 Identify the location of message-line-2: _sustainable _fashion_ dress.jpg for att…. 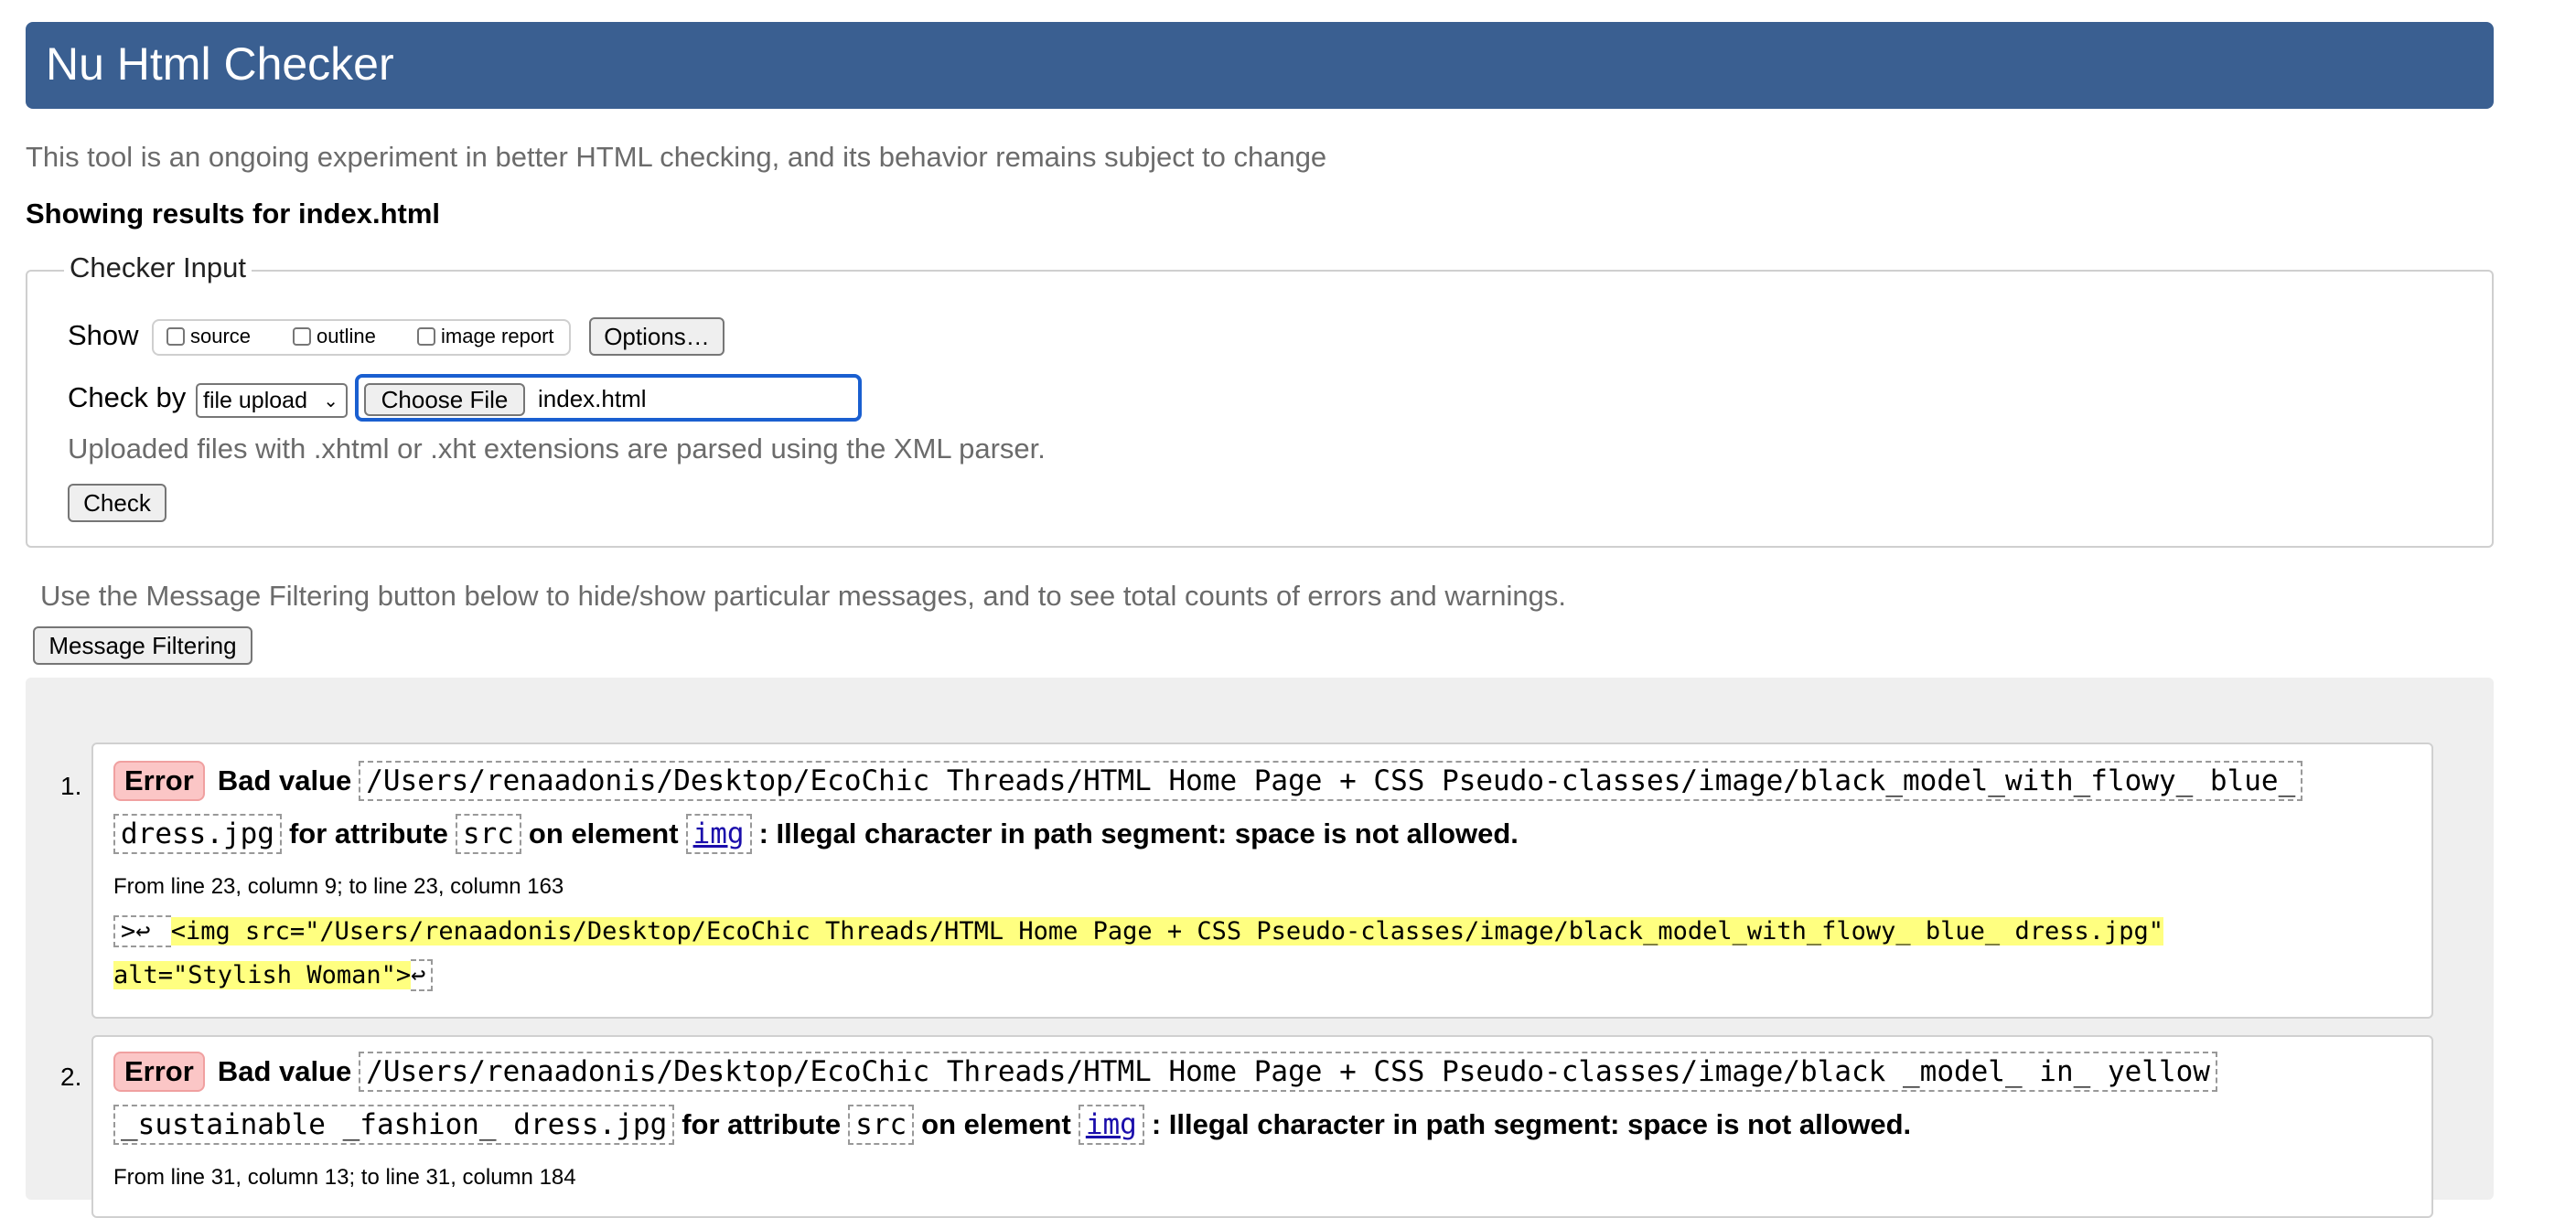
(1016, 1125).